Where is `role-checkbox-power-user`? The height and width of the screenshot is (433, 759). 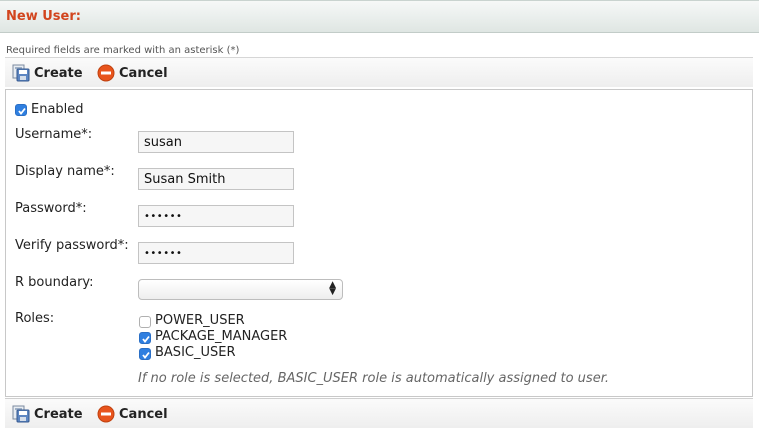
role-checkbox-power-user is located at coordinates (145, 322).